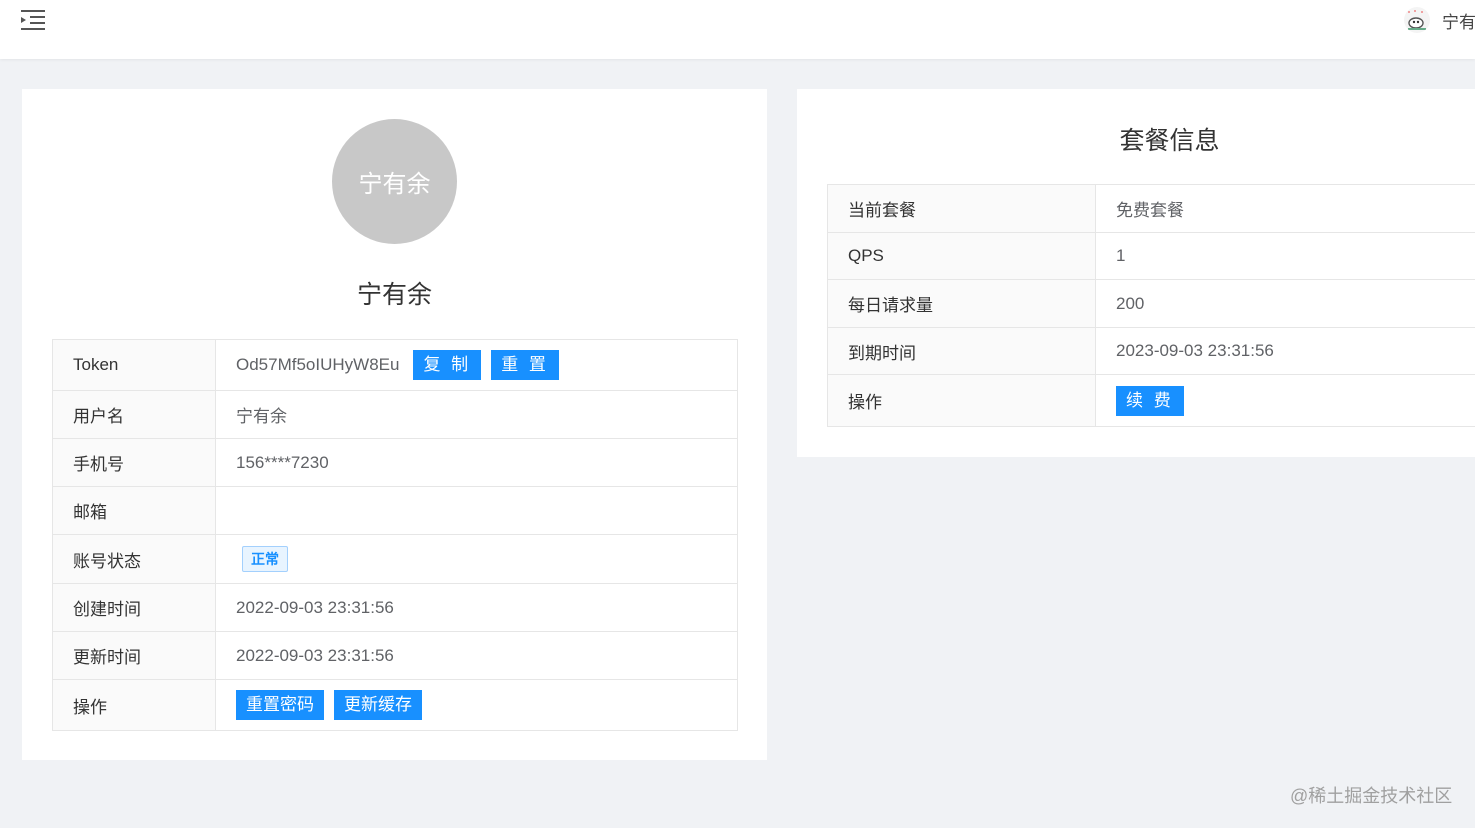 The height and width of the screenshot is (828, 1475). What do you see at coordinates (1285, 400) in the screenshot?
I see `row-value-plan-actions: 续 费` at bounding box center [1285, 400].